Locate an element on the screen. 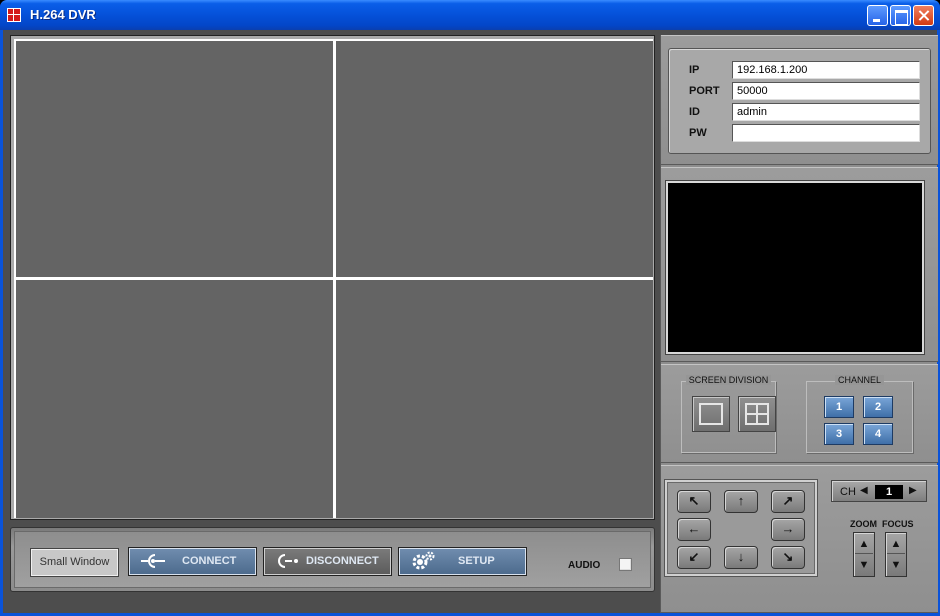  disconnect-label: DISCONNECT is located at coordinates (342, 561).